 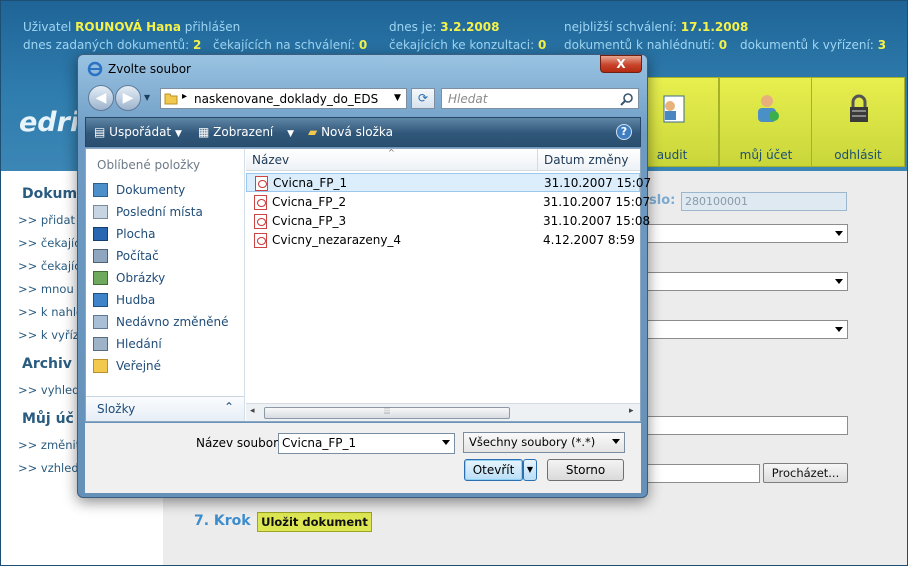 I want to click on nav-item-recent: Poslední místa, so click(x=159, y=212).